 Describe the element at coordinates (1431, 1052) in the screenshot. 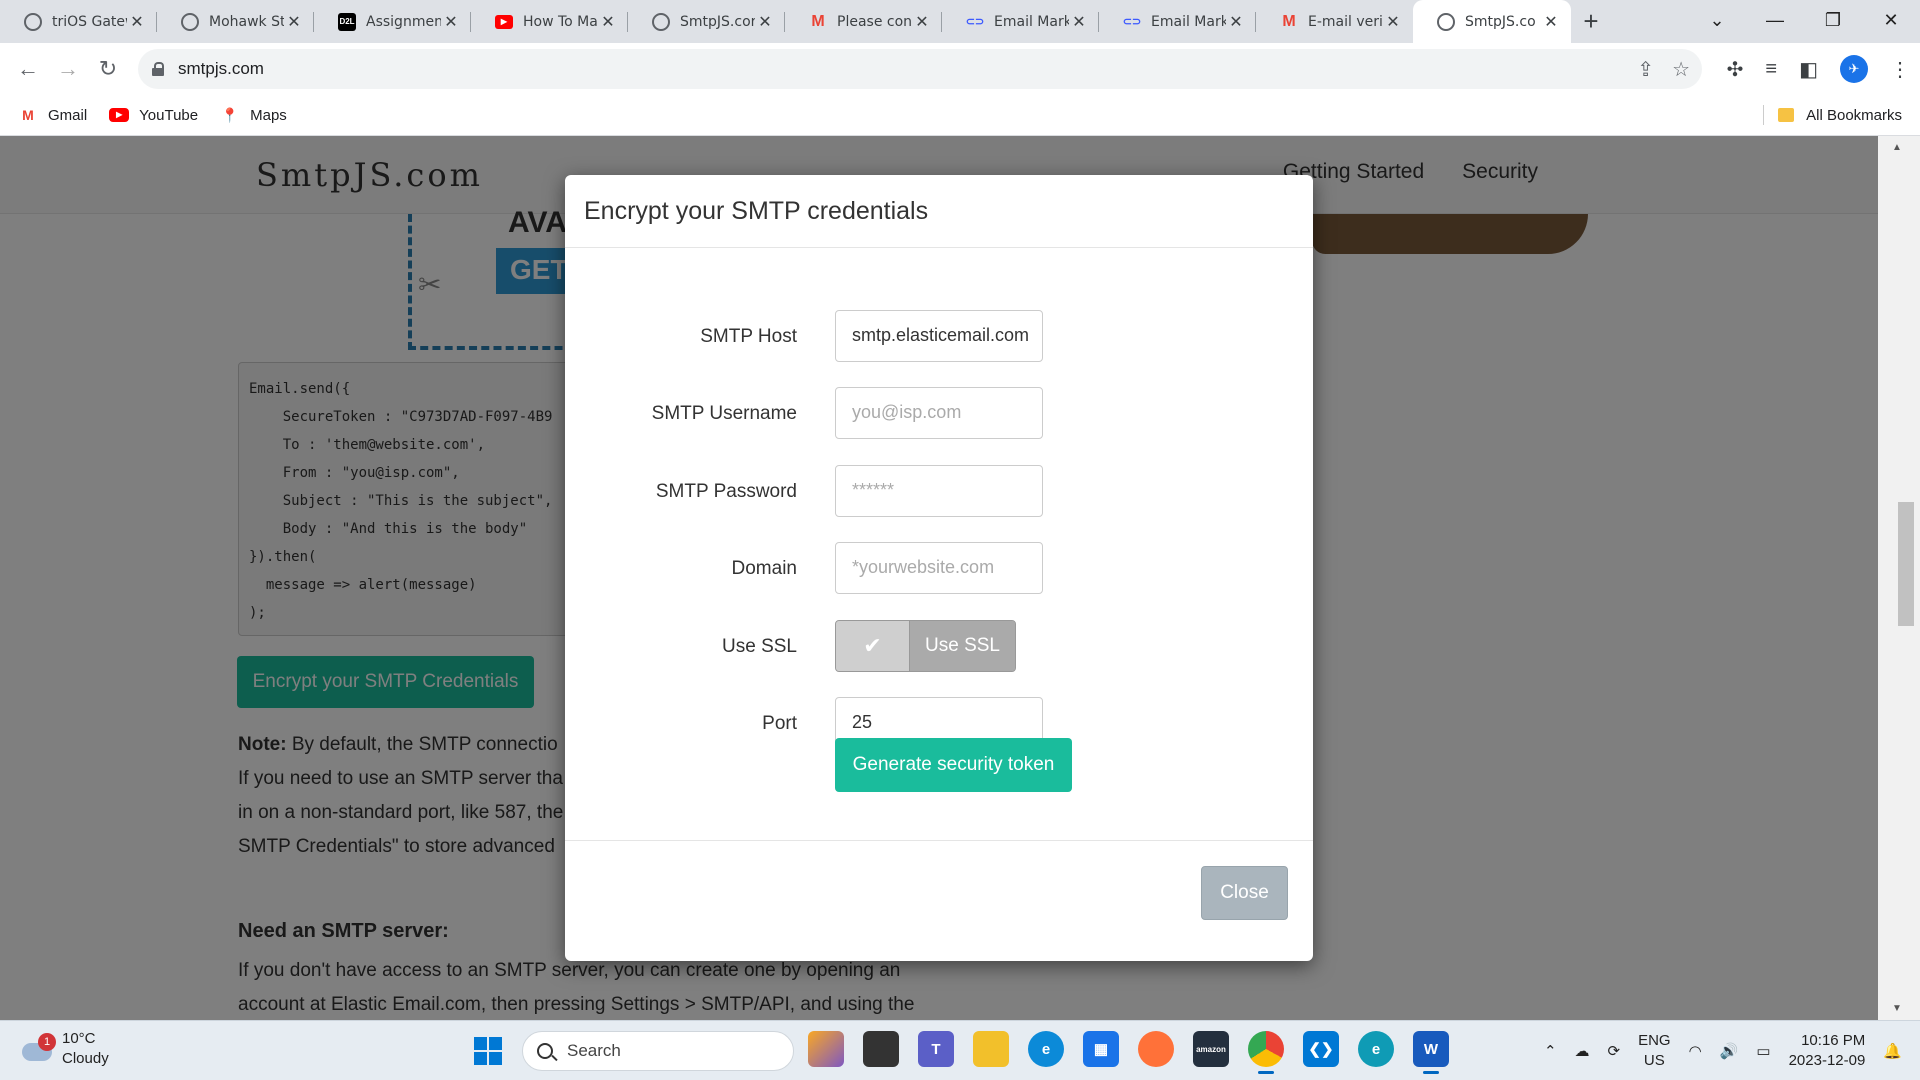

I see `word-icon: W` at that location.